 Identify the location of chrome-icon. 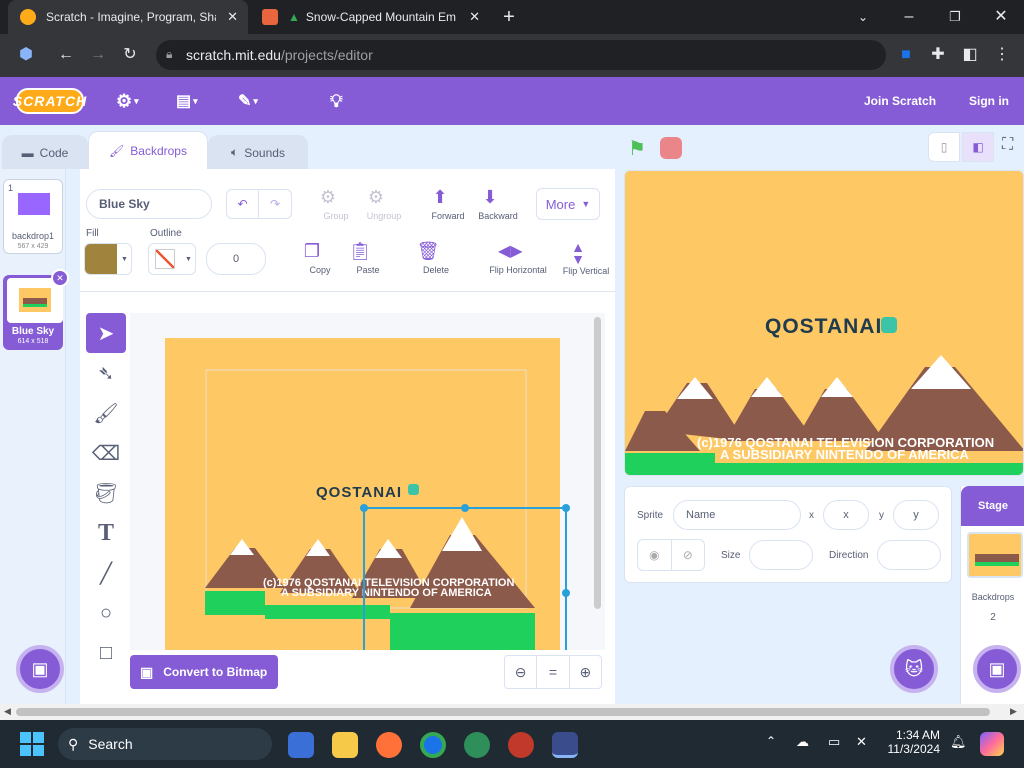
(433, 745).